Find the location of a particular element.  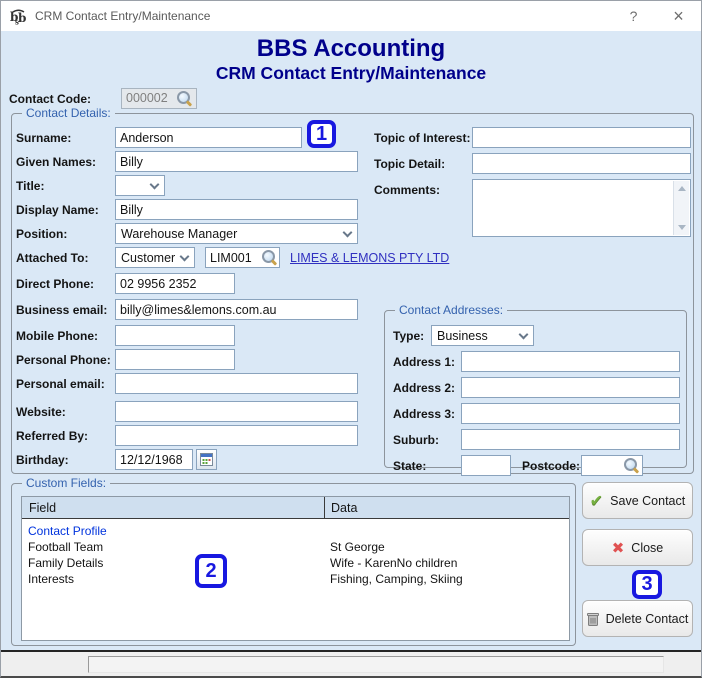

birthday-input is located at coordinates (154, 459).